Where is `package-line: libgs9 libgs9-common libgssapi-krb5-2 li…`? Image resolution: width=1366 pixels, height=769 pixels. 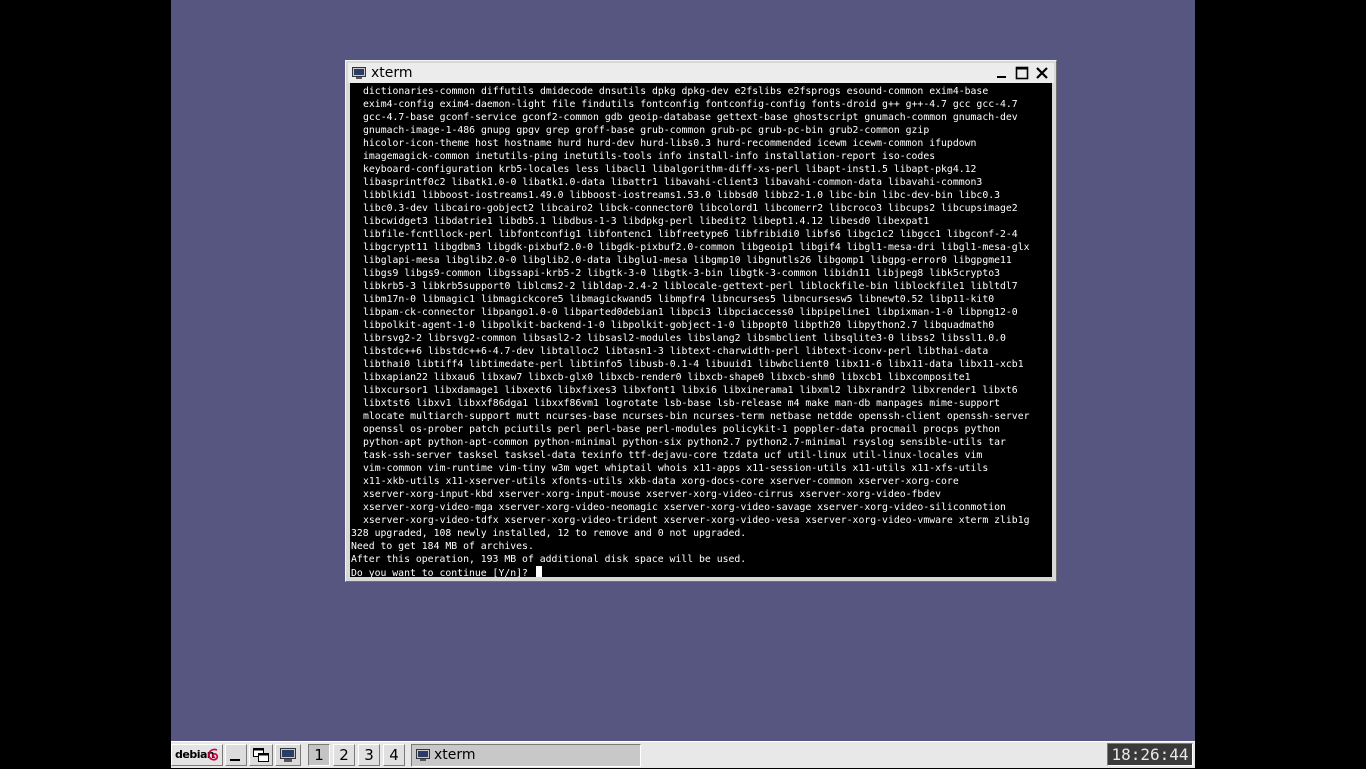 package-line: libgs9 libgs9-common libgssapi-krb5-2 li… is located at coordinates (682, 273).